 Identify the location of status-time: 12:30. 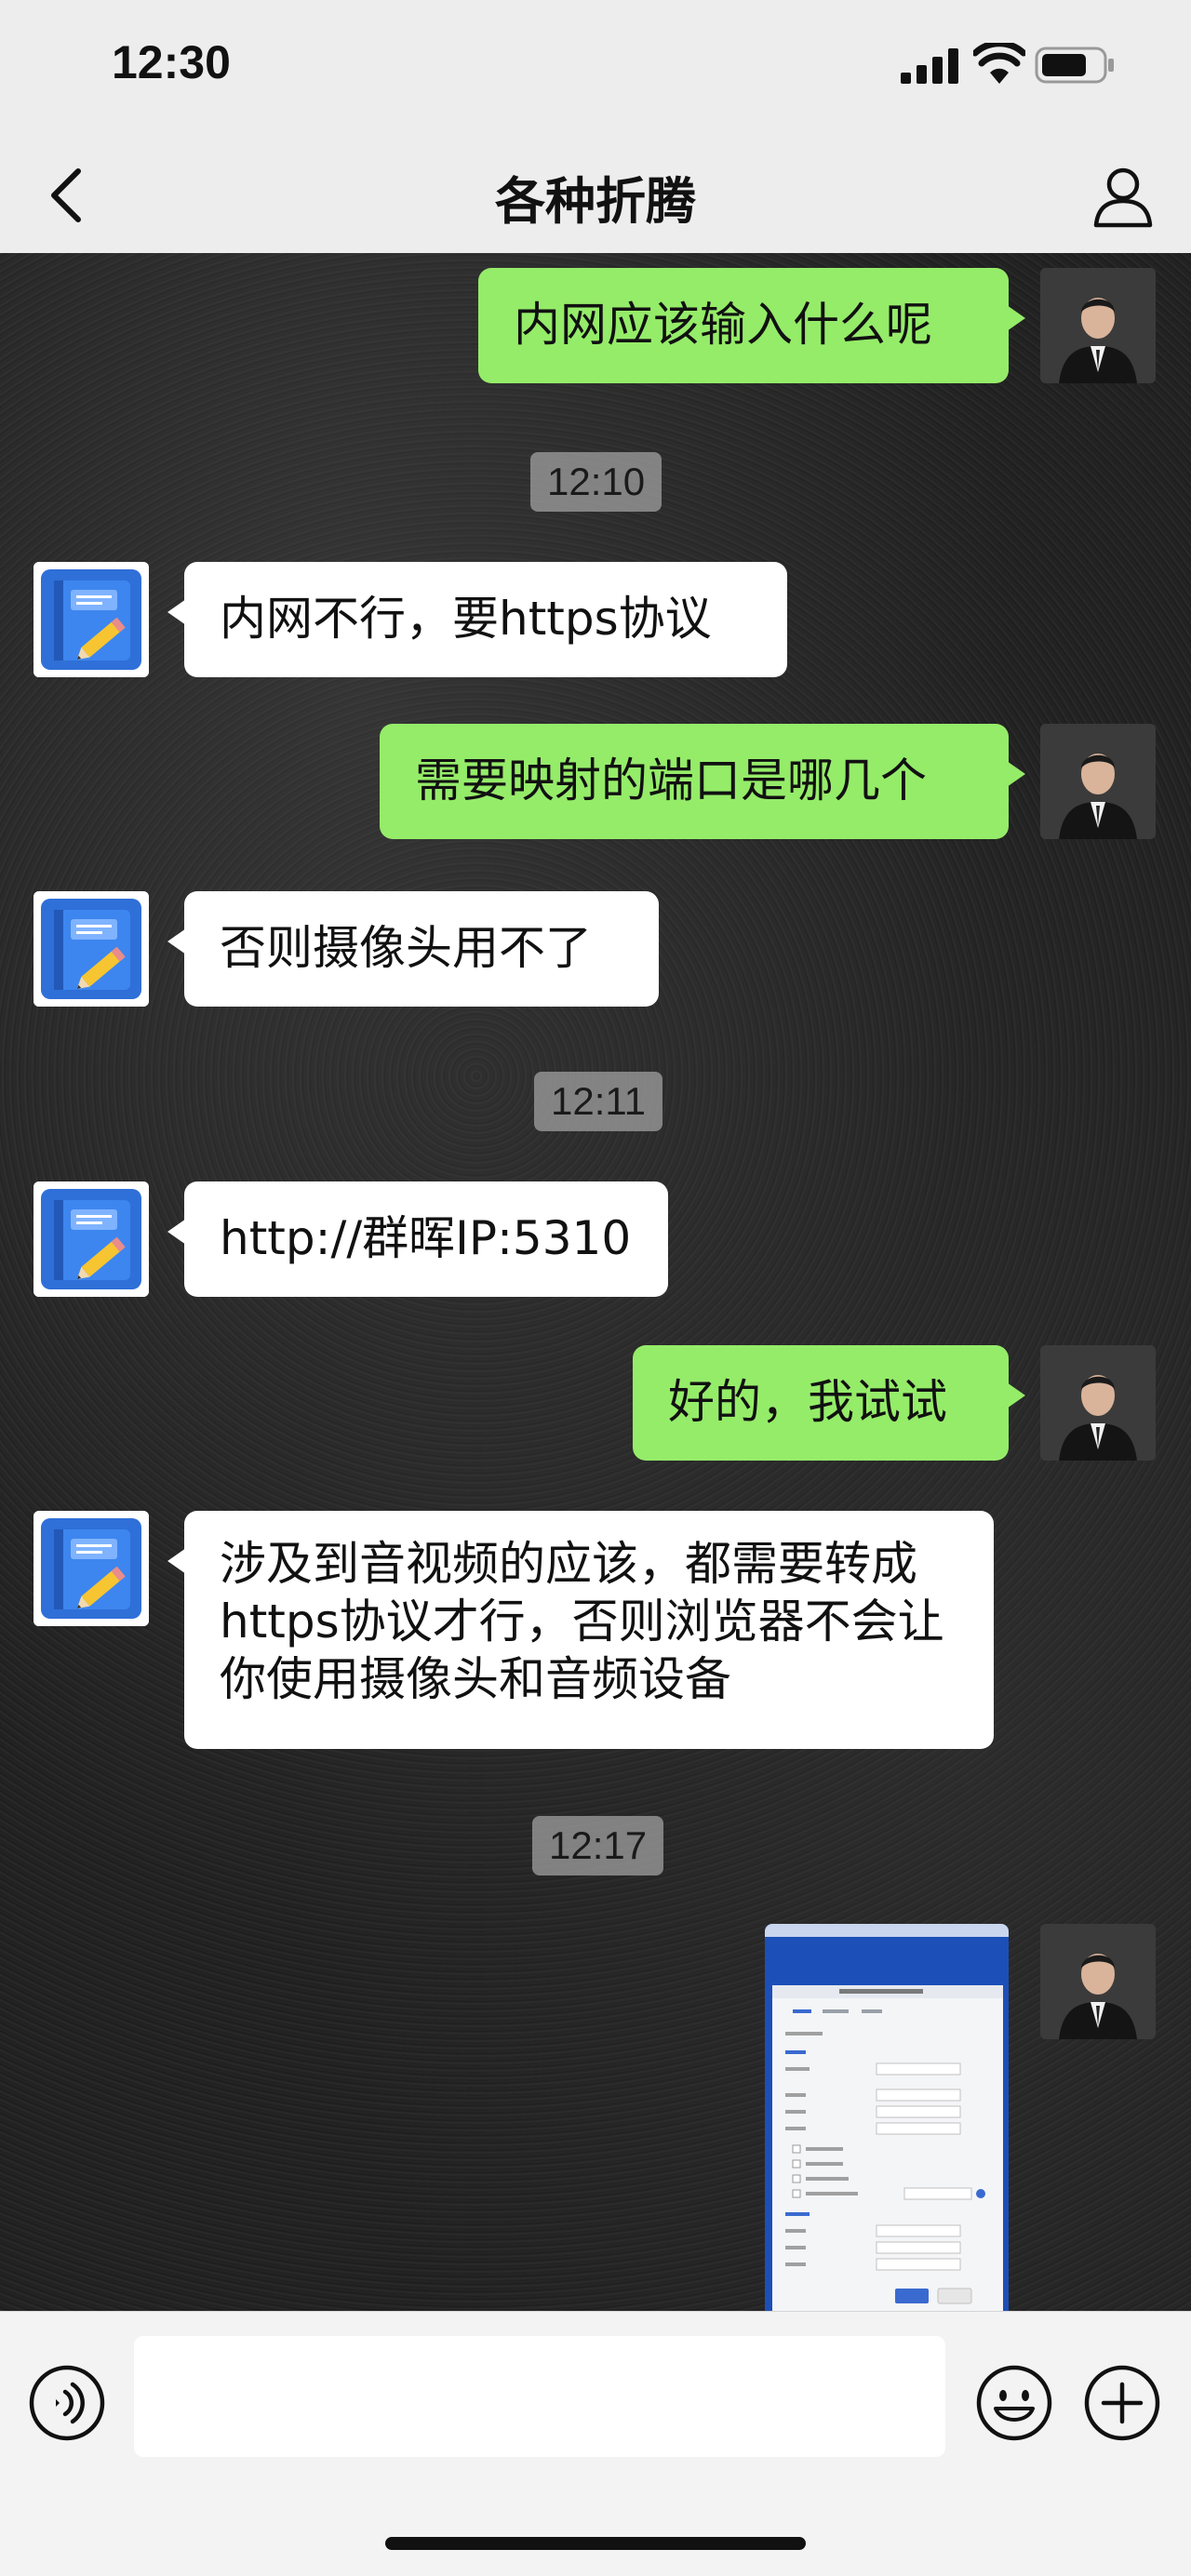
(171, 62).